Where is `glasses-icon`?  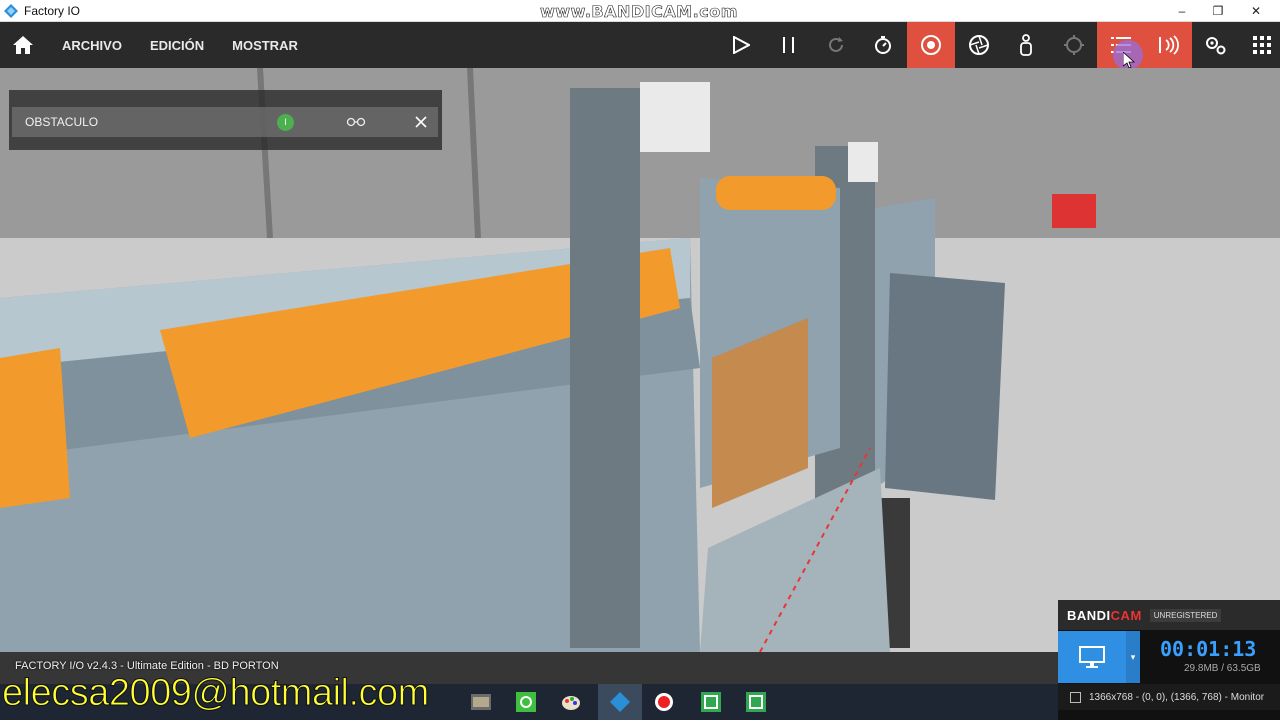 glasses-icon is located at coordinates (356, 122).